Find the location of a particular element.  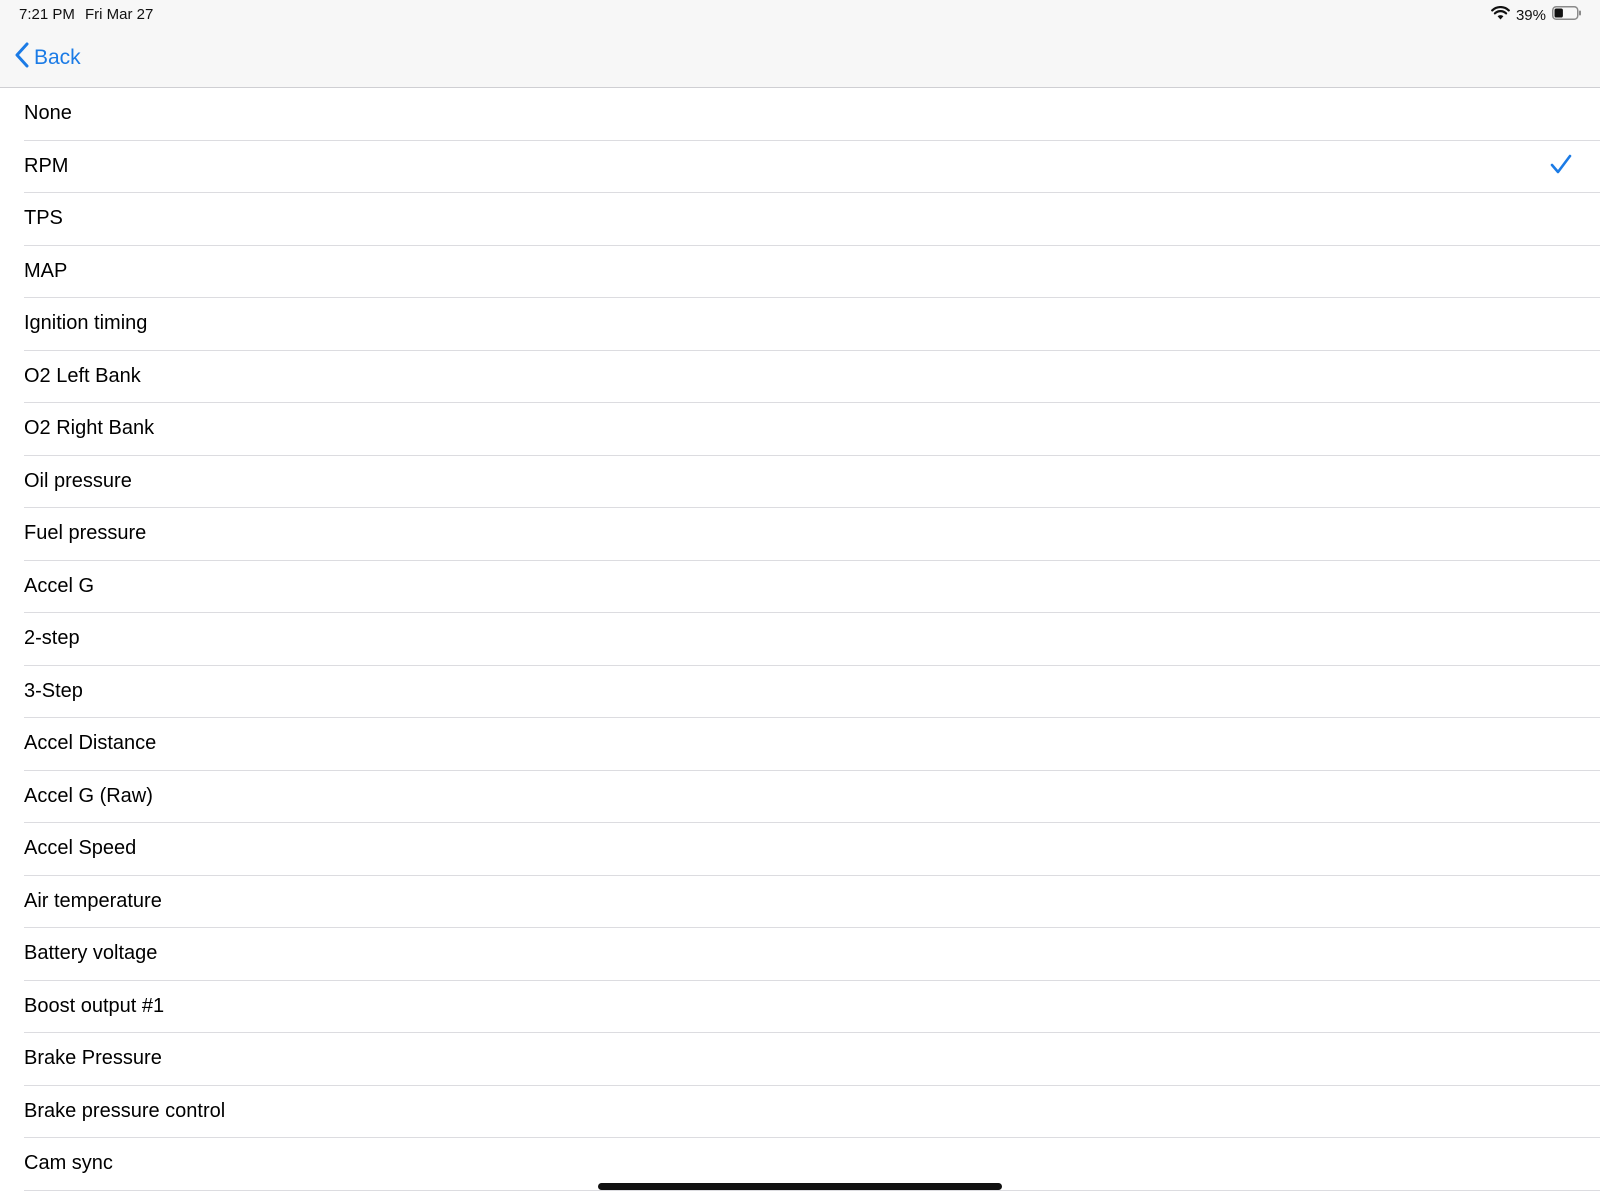

list-item-label: RPM is located at coordinates (46, 165).